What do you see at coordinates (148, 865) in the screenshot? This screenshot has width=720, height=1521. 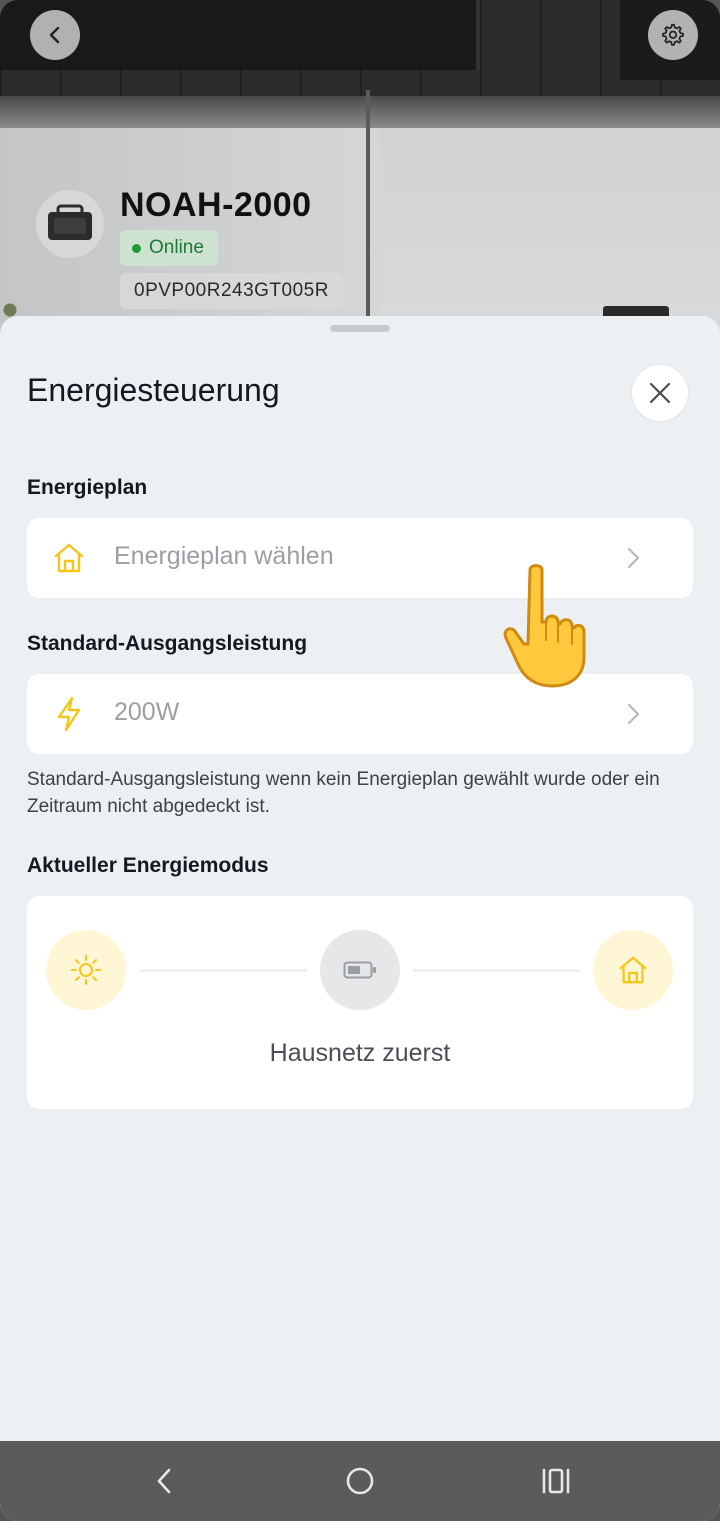 I see `current-mode-label: Aktueller Energiemodus` at bounding box center [148, 865].